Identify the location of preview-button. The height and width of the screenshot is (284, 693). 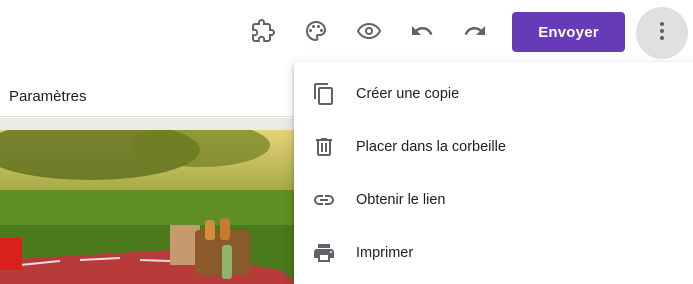
(369, 33).